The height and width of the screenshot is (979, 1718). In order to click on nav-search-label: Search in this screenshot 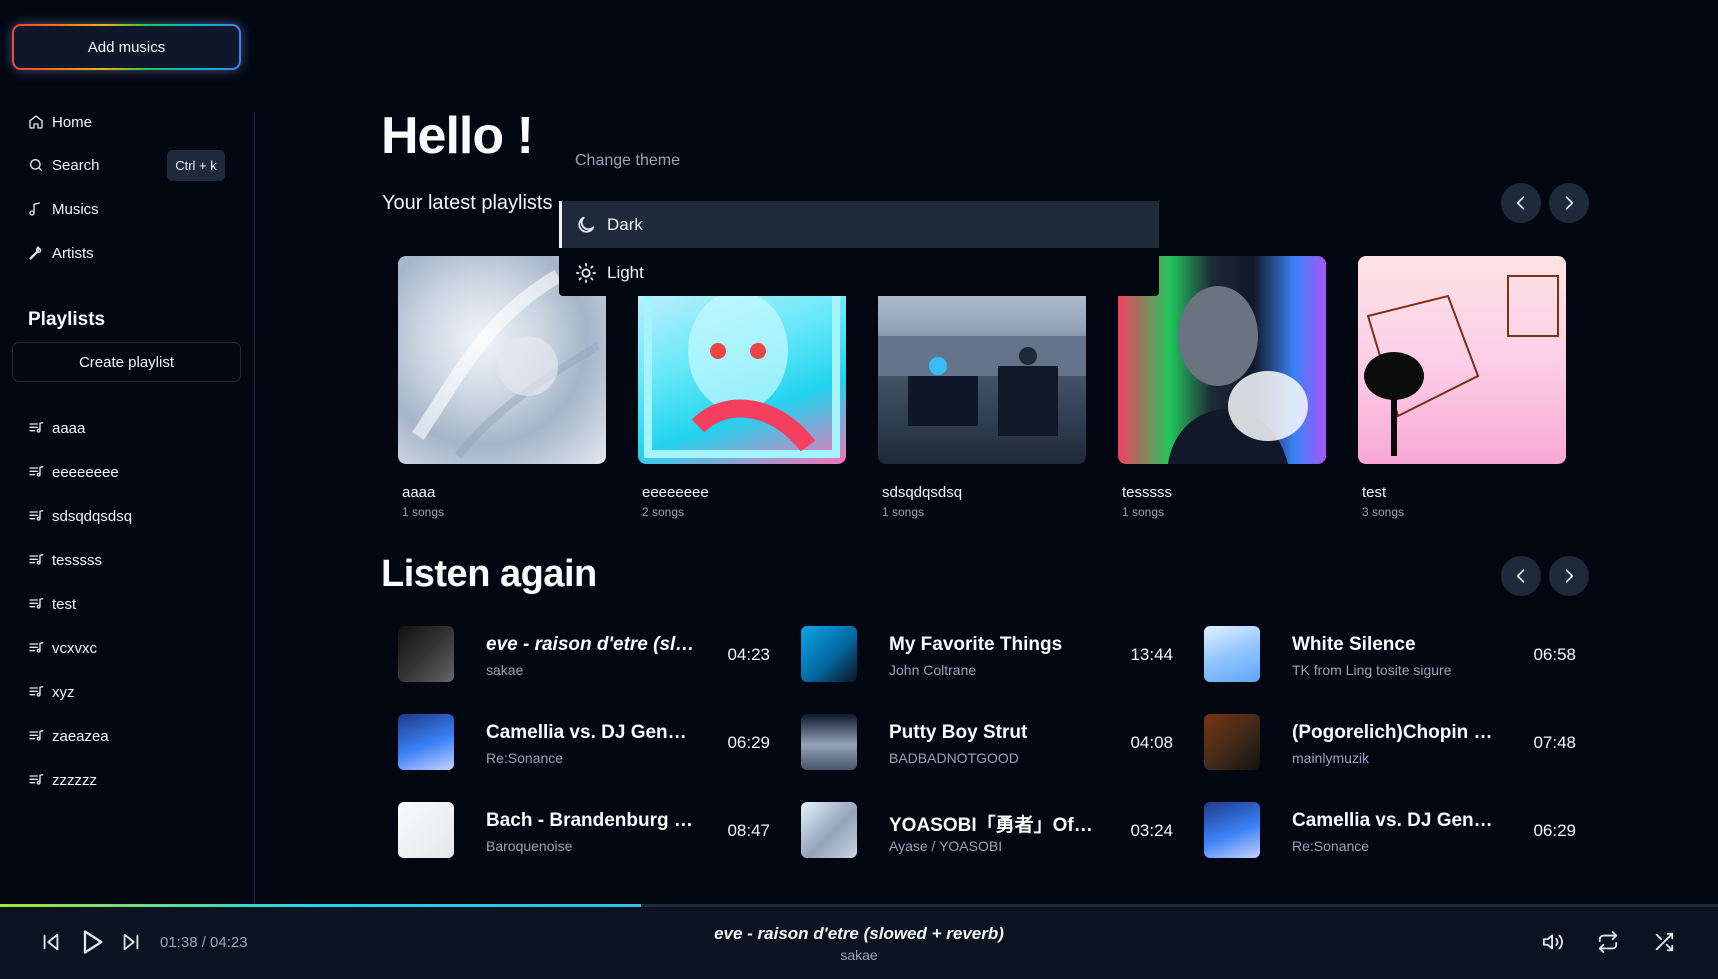, I will do `click(76, 165)`.